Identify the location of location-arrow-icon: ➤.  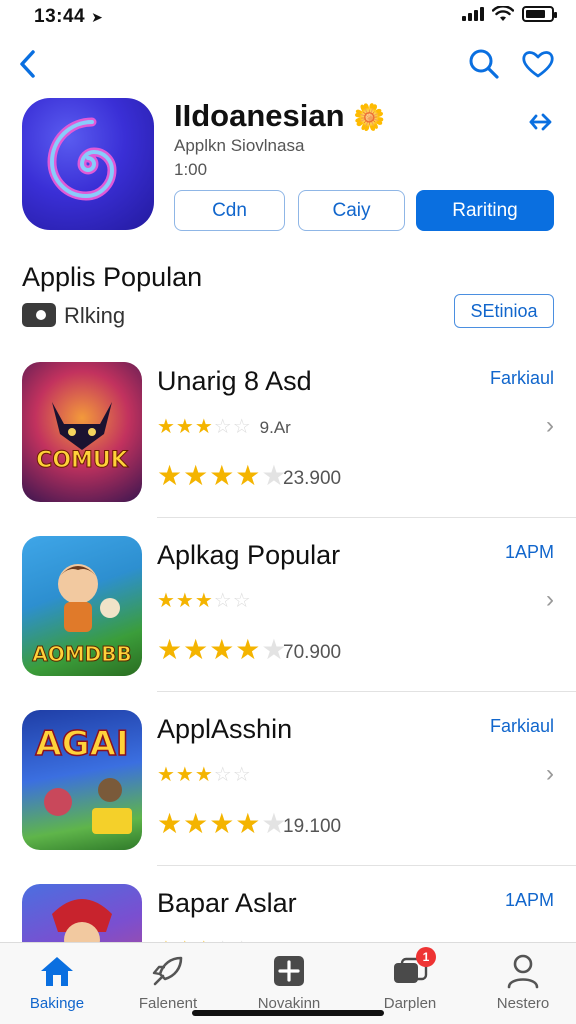
(97, 17).